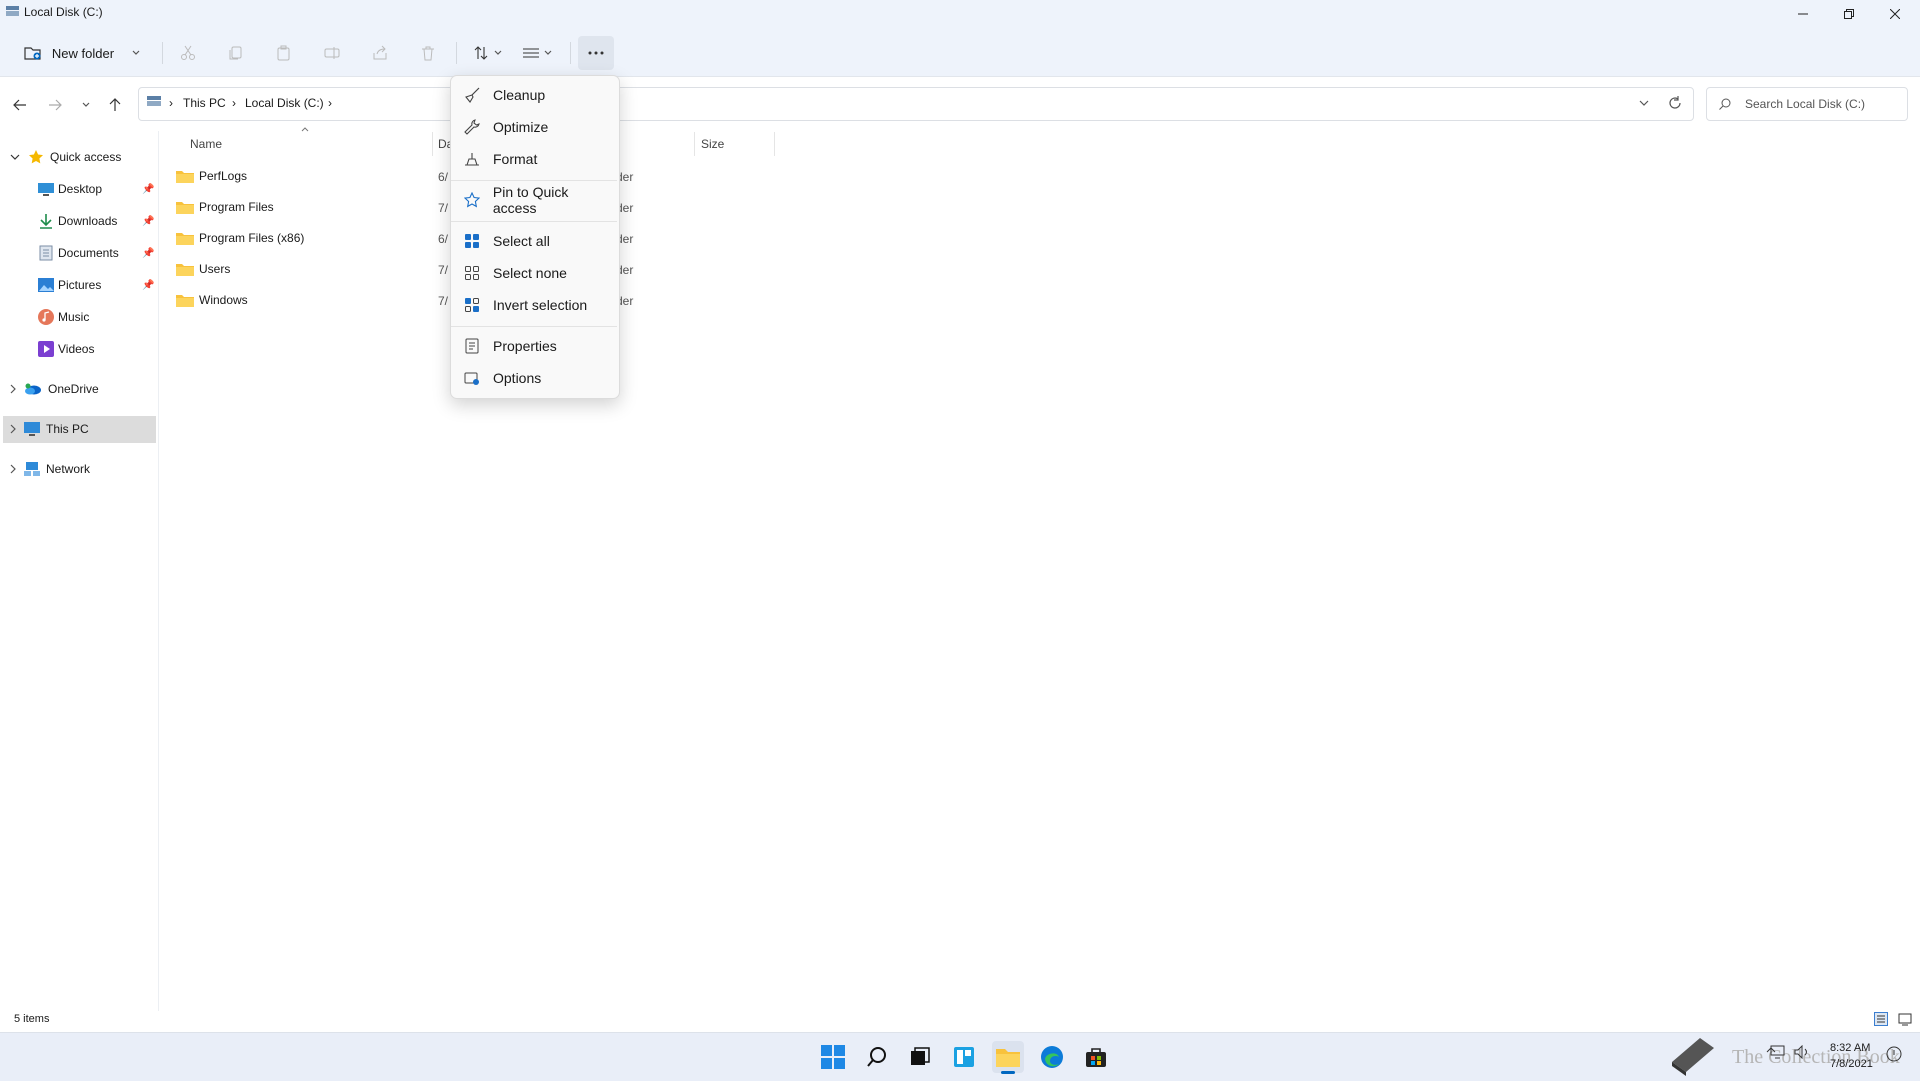 The image size is (1920, 1081). Describe the element at coordinates (530, 273) in the screenshot. I see `menu-item-label: Select none` at that location.